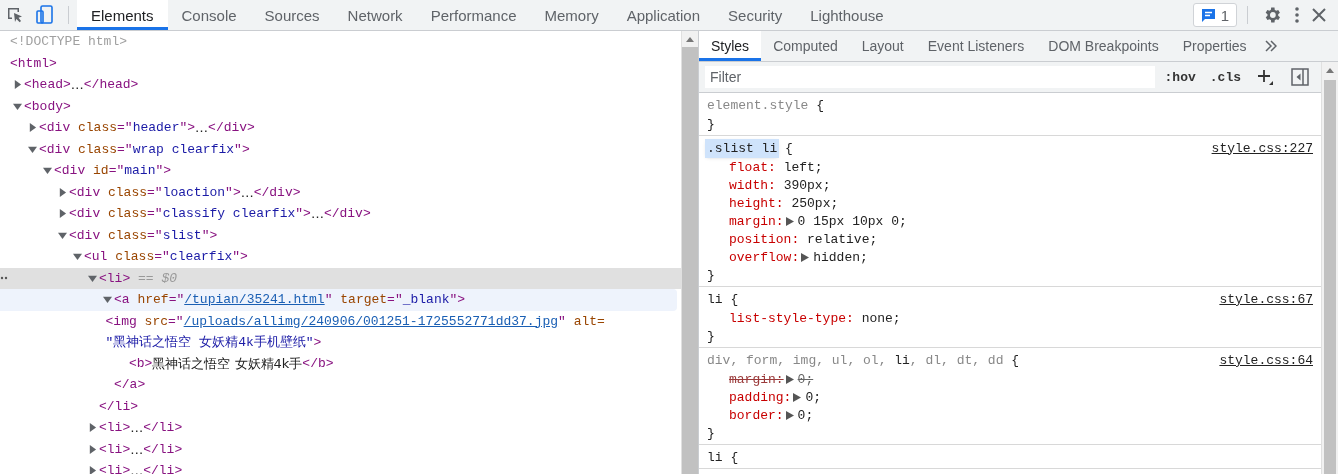  Describe the element at coordinates (33, 63) in the screenshot. I see `dom-node: <html>` at that location.